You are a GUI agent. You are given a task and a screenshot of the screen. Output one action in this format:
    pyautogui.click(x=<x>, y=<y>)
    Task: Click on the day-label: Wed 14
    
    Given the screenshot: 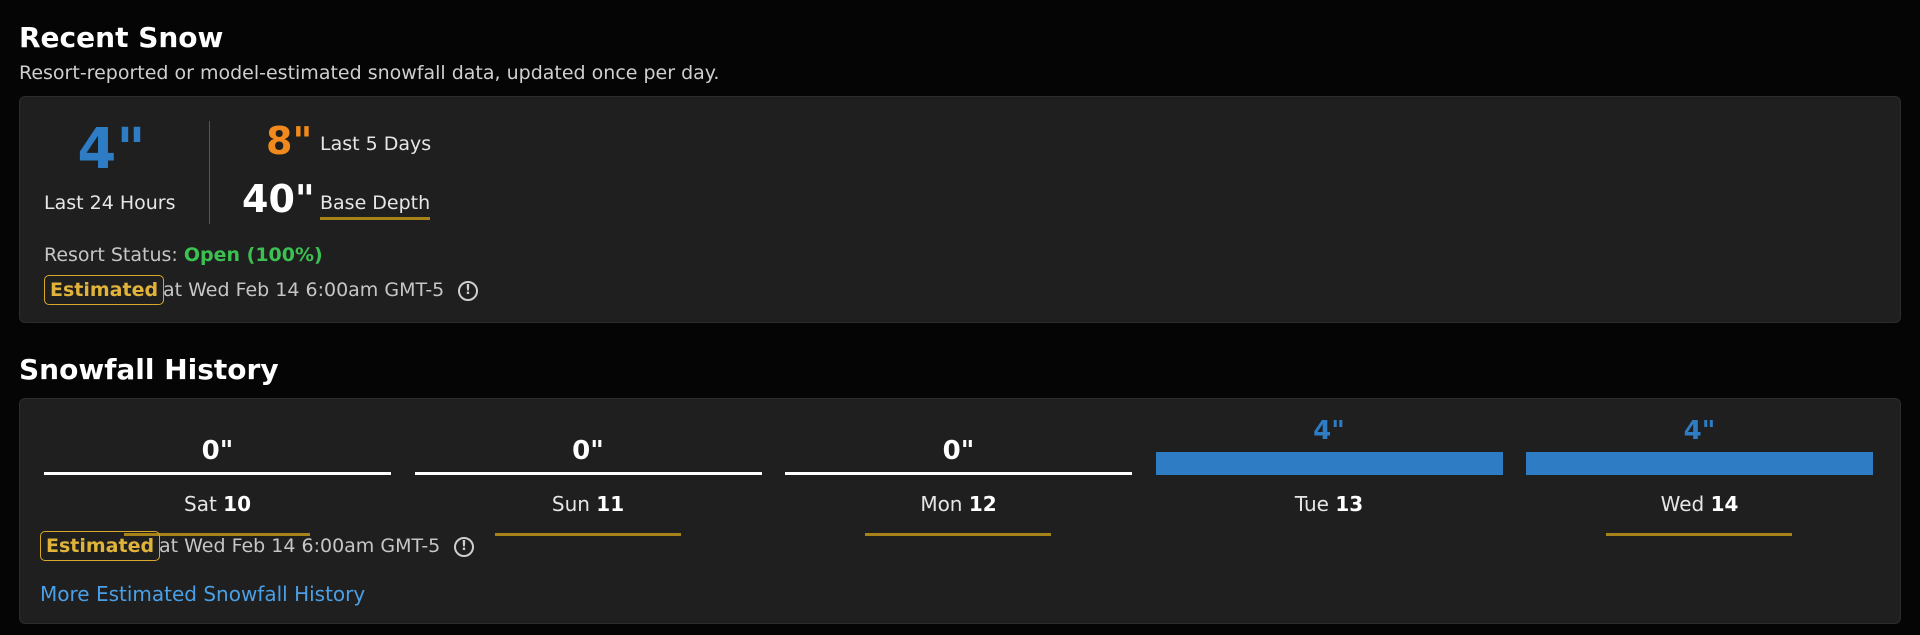 What is the action you would take?
    pyautogui.click(x=1699, y=504)
    